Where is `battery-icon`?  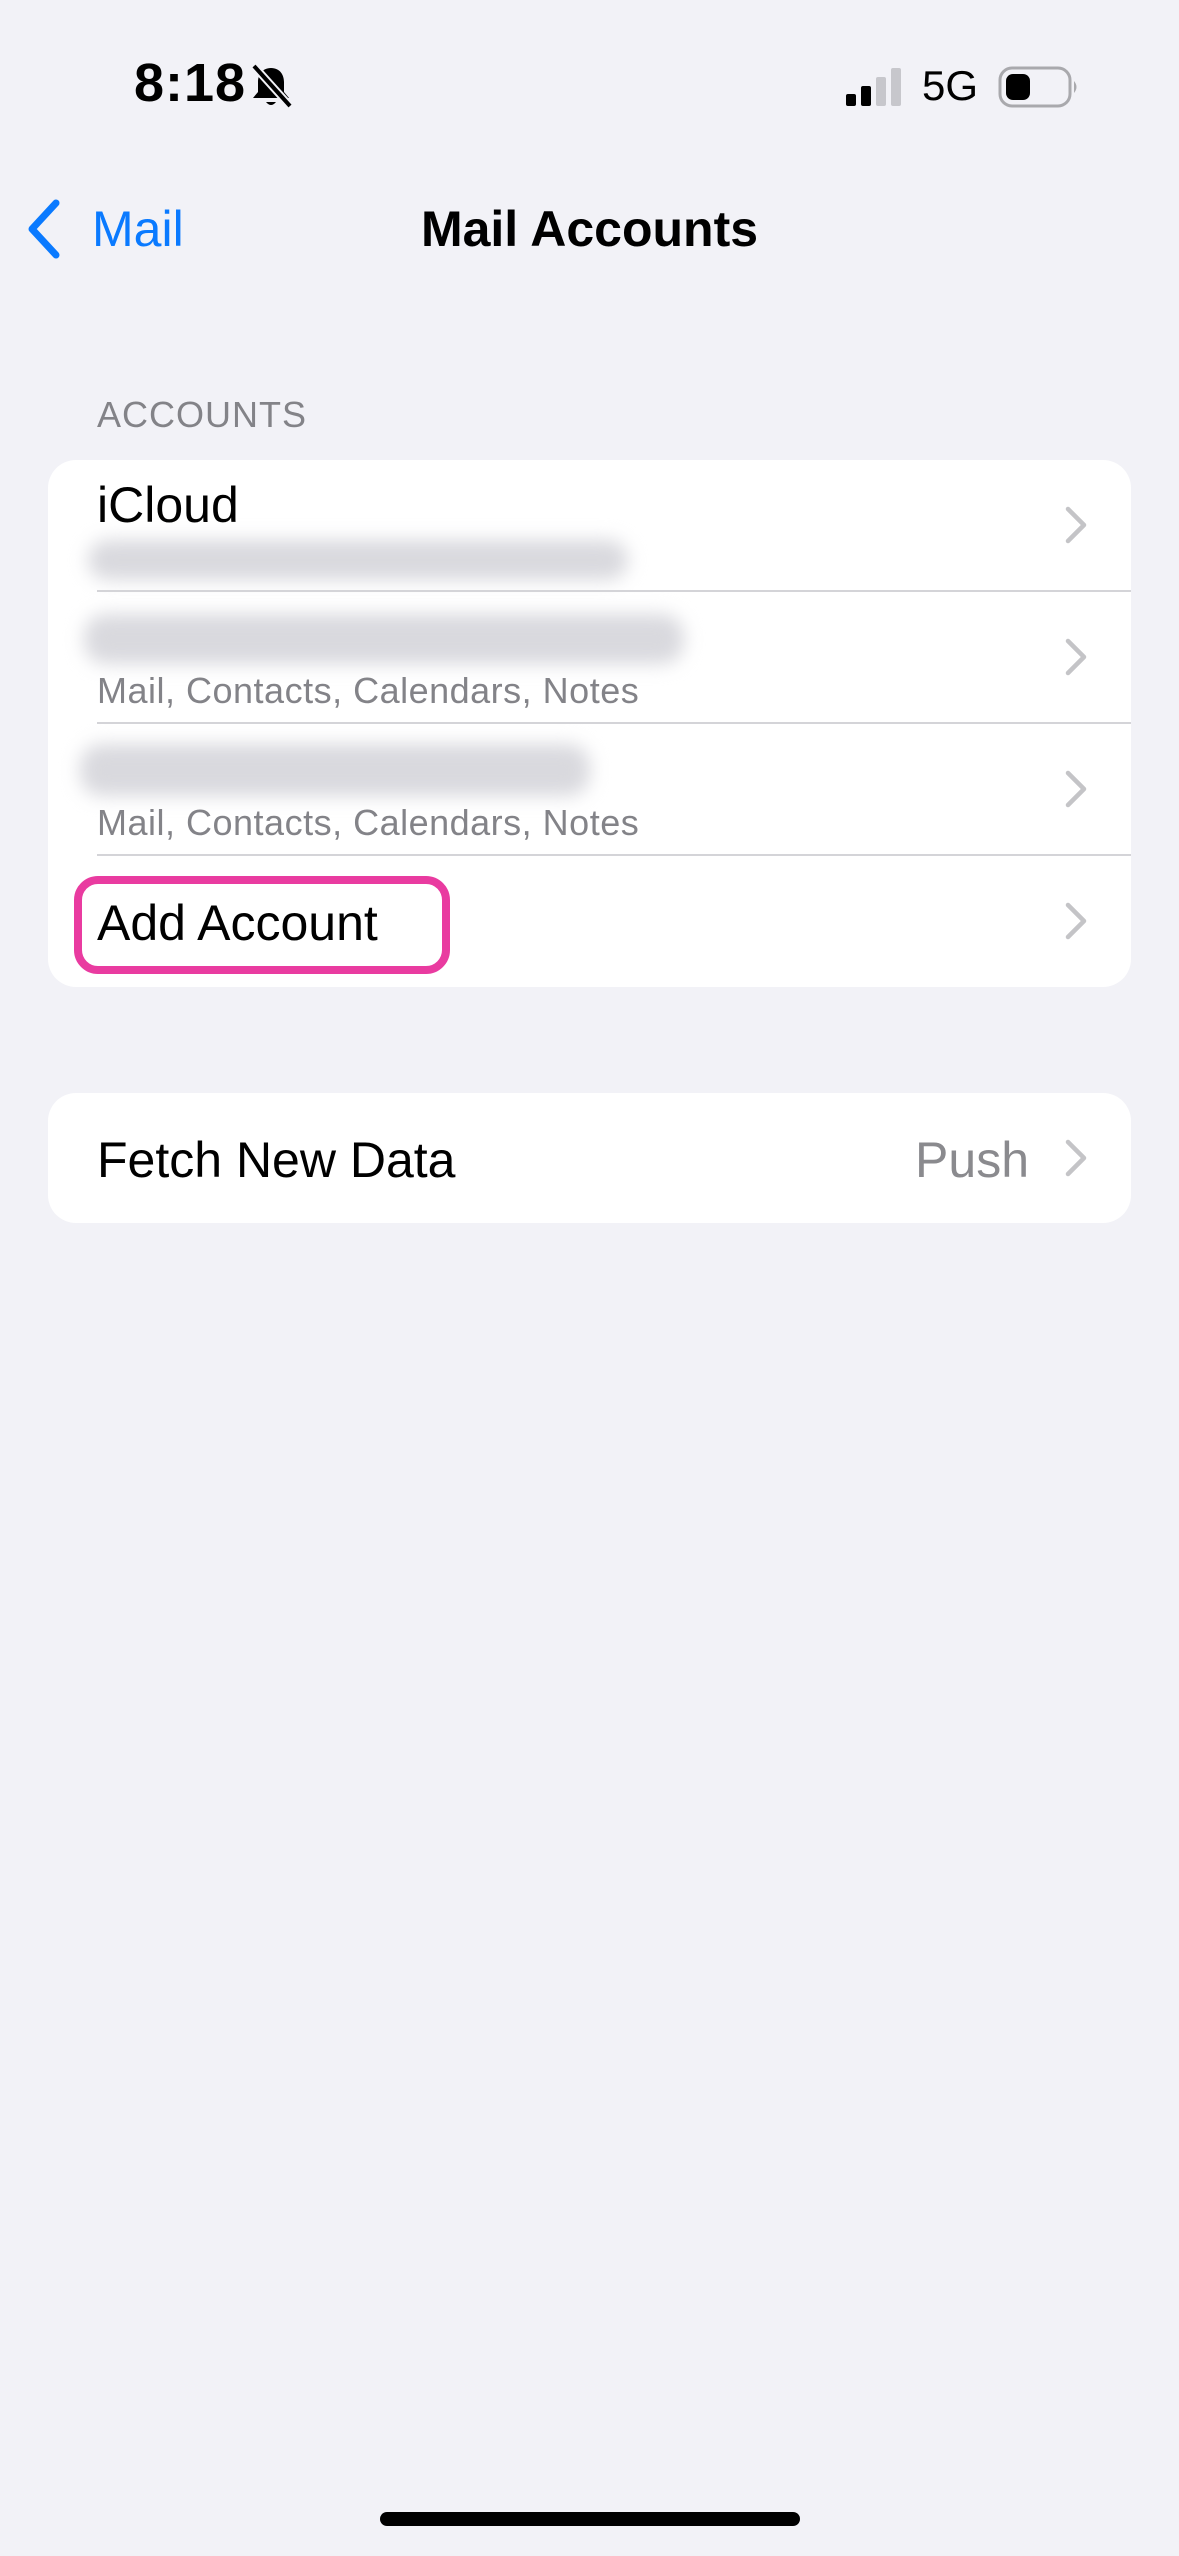 battery-icon is located at coordinates (1037, 87).